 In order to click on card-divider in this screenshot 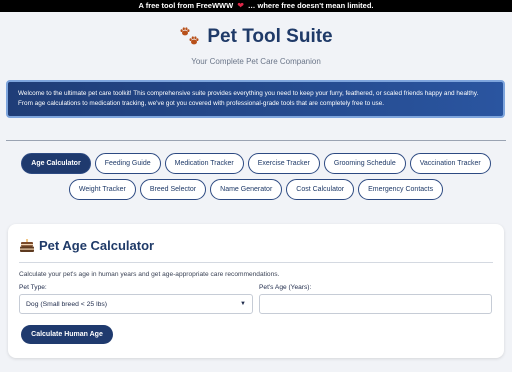, I will do `click(256, 262)`.